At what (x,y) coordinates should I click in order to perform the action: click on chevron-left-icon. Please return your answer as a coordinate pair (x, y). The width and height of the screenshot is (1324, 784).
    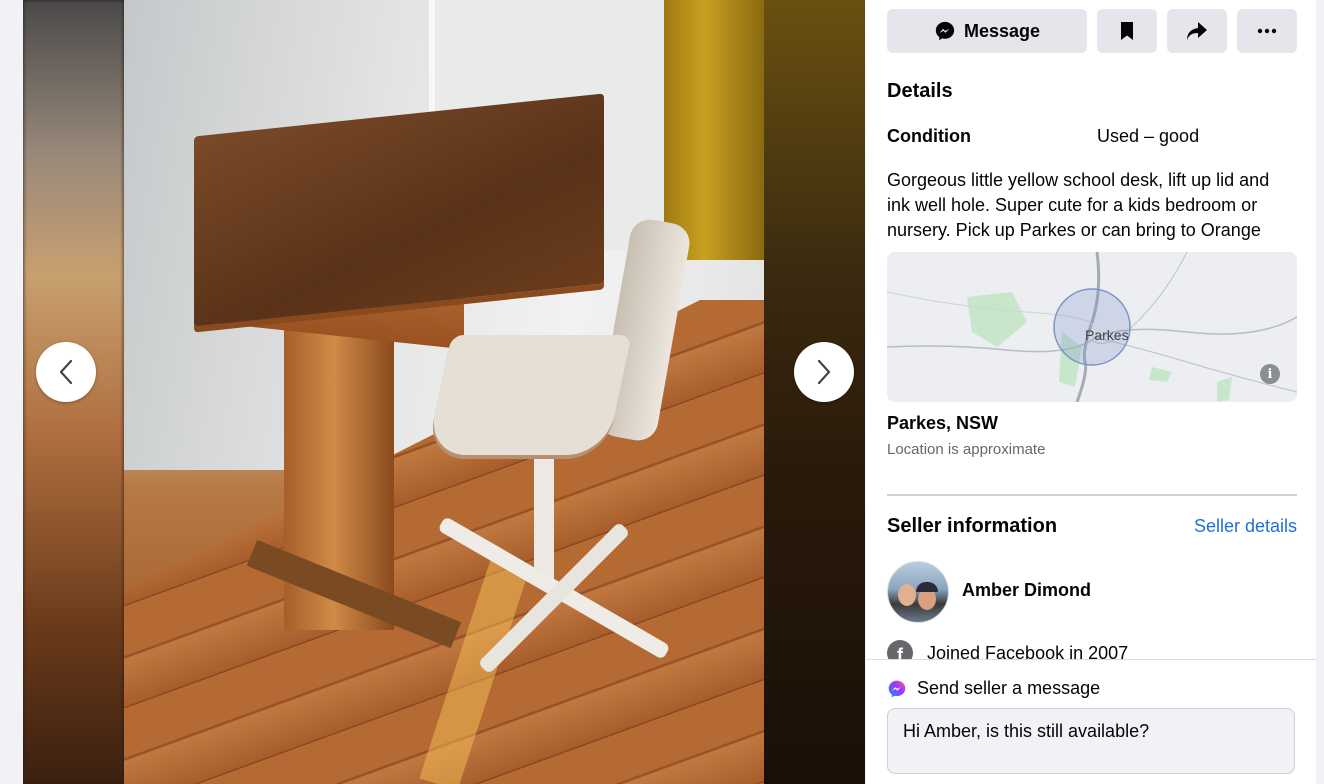
    Looking at the image, I should click on (66, 372).